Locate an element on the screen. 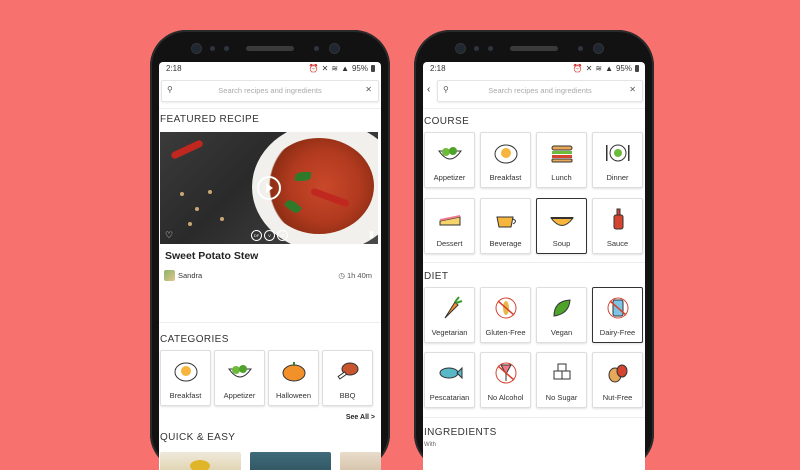 The width and height of the screenshot is (800, 470). leaf-icon is located at coordinates (561, 308).